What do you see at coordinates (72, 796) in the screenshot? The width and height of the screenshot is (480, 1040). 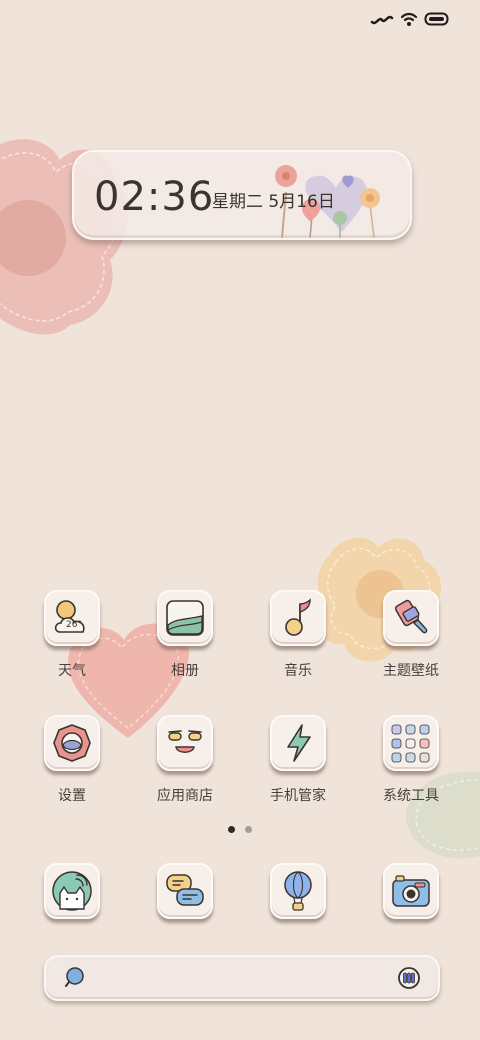 I see `app-label: 设置` at bounding box center [72, 796].